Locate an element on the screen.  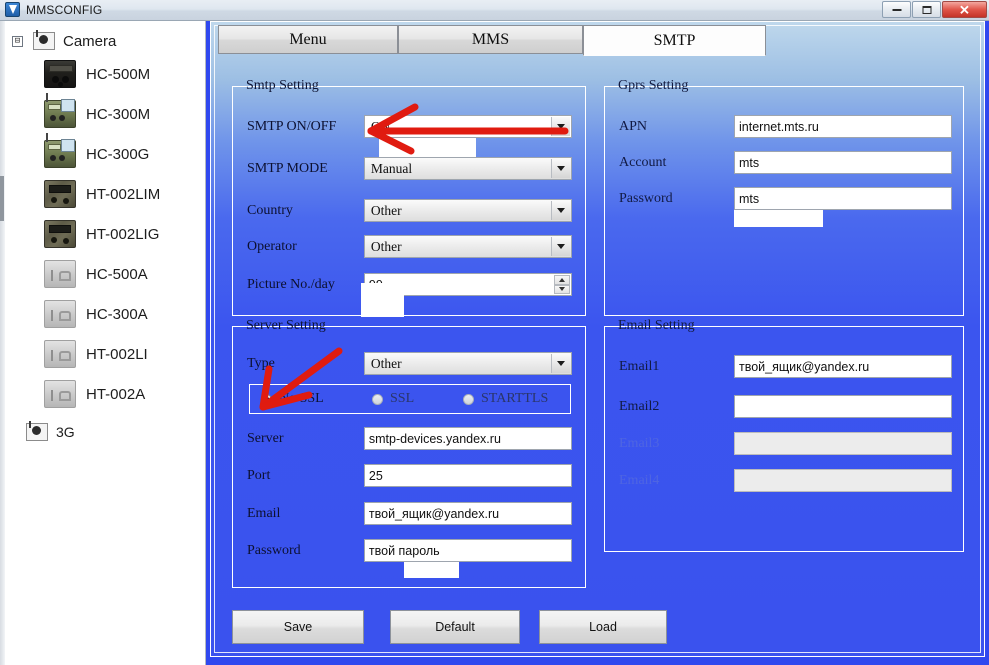
label-picture-no-day: Picture No./day is located at coordinates (291, 284).